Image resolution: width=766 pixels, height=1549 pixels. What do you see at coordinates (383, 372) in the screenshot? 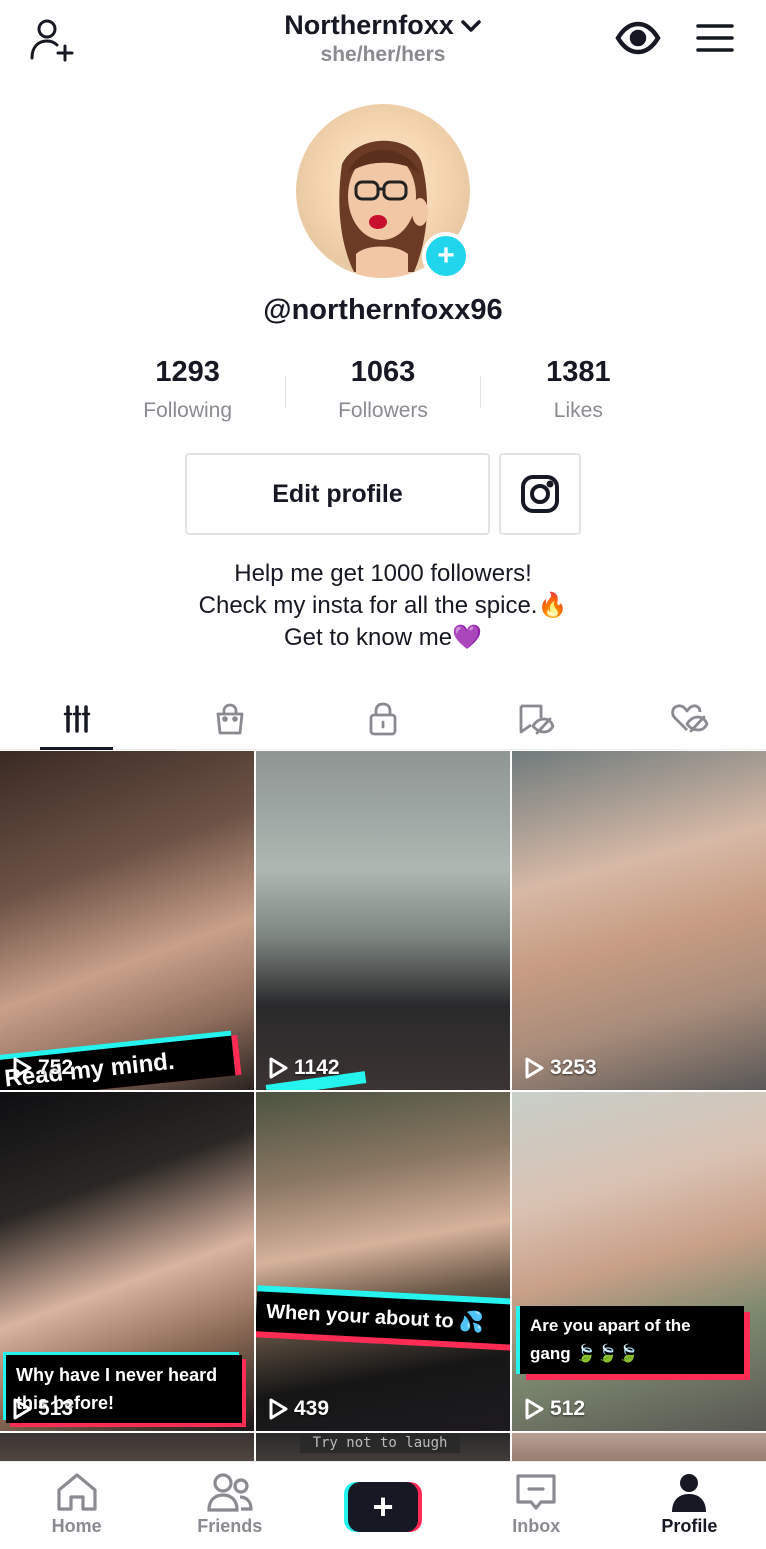
I see `stat-followers-value: 1063` at bounding box center [383, 372].